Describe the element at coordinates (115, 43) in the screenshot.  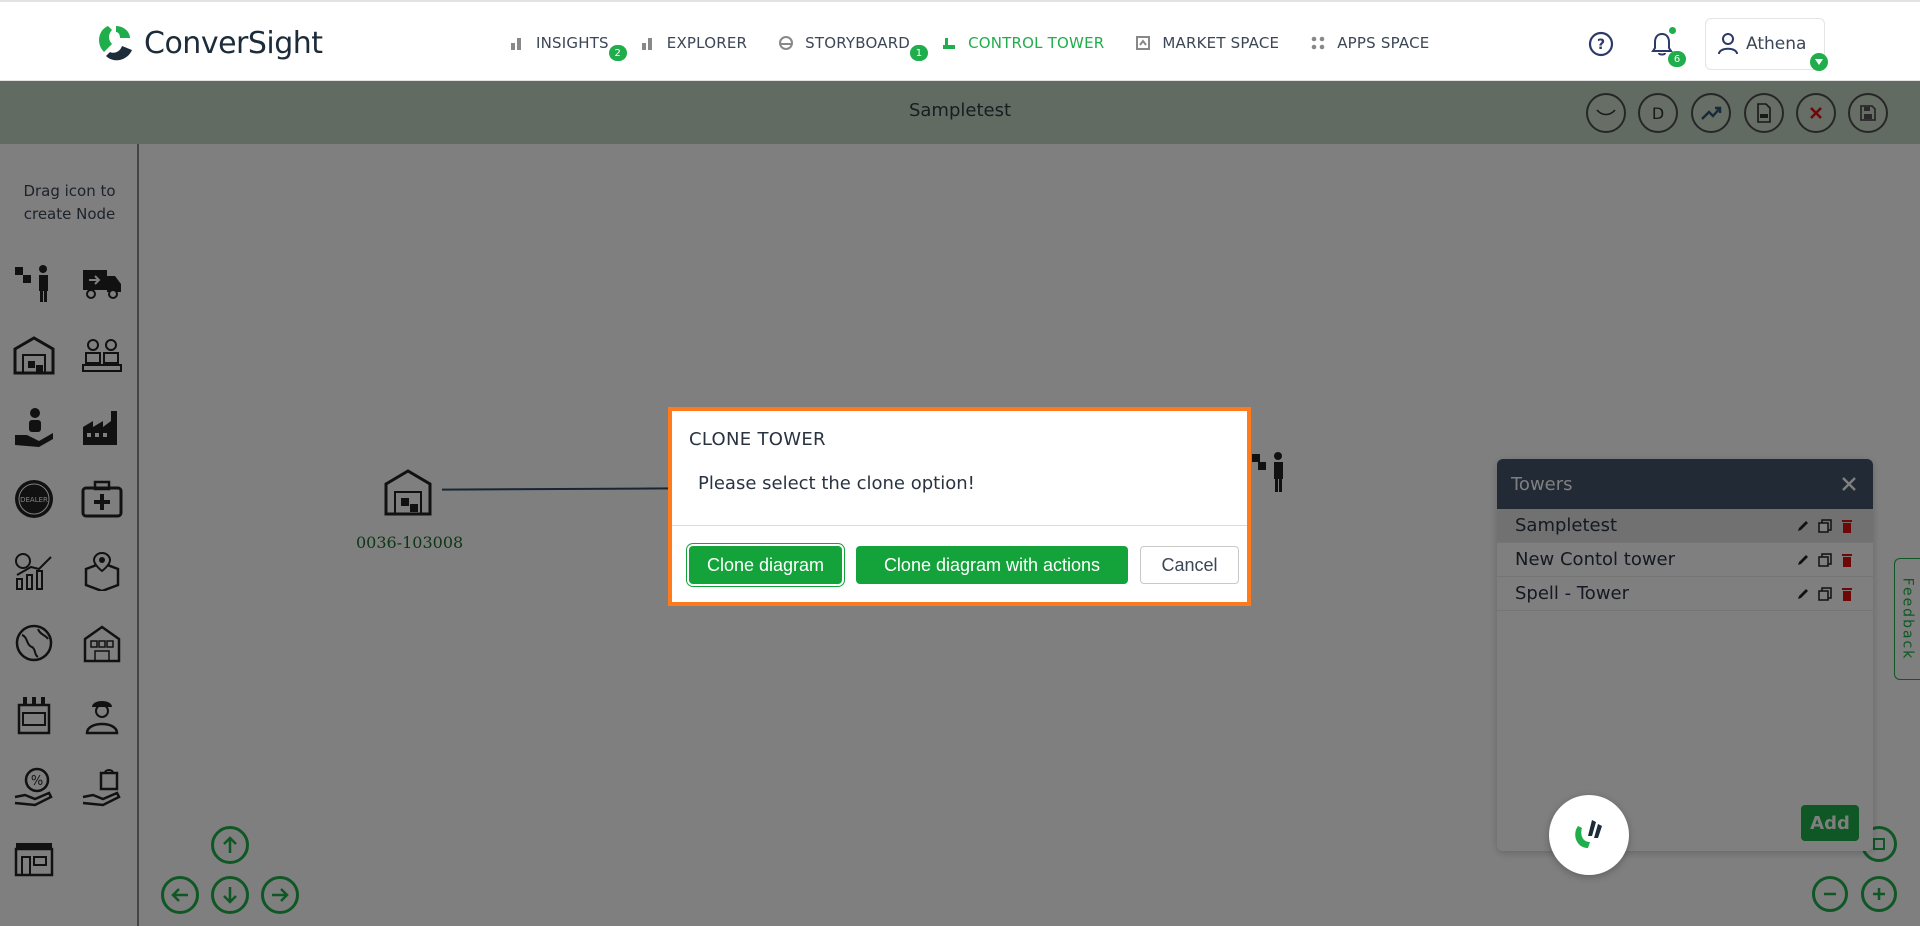
I see `conversight-logo-icon` at that location.